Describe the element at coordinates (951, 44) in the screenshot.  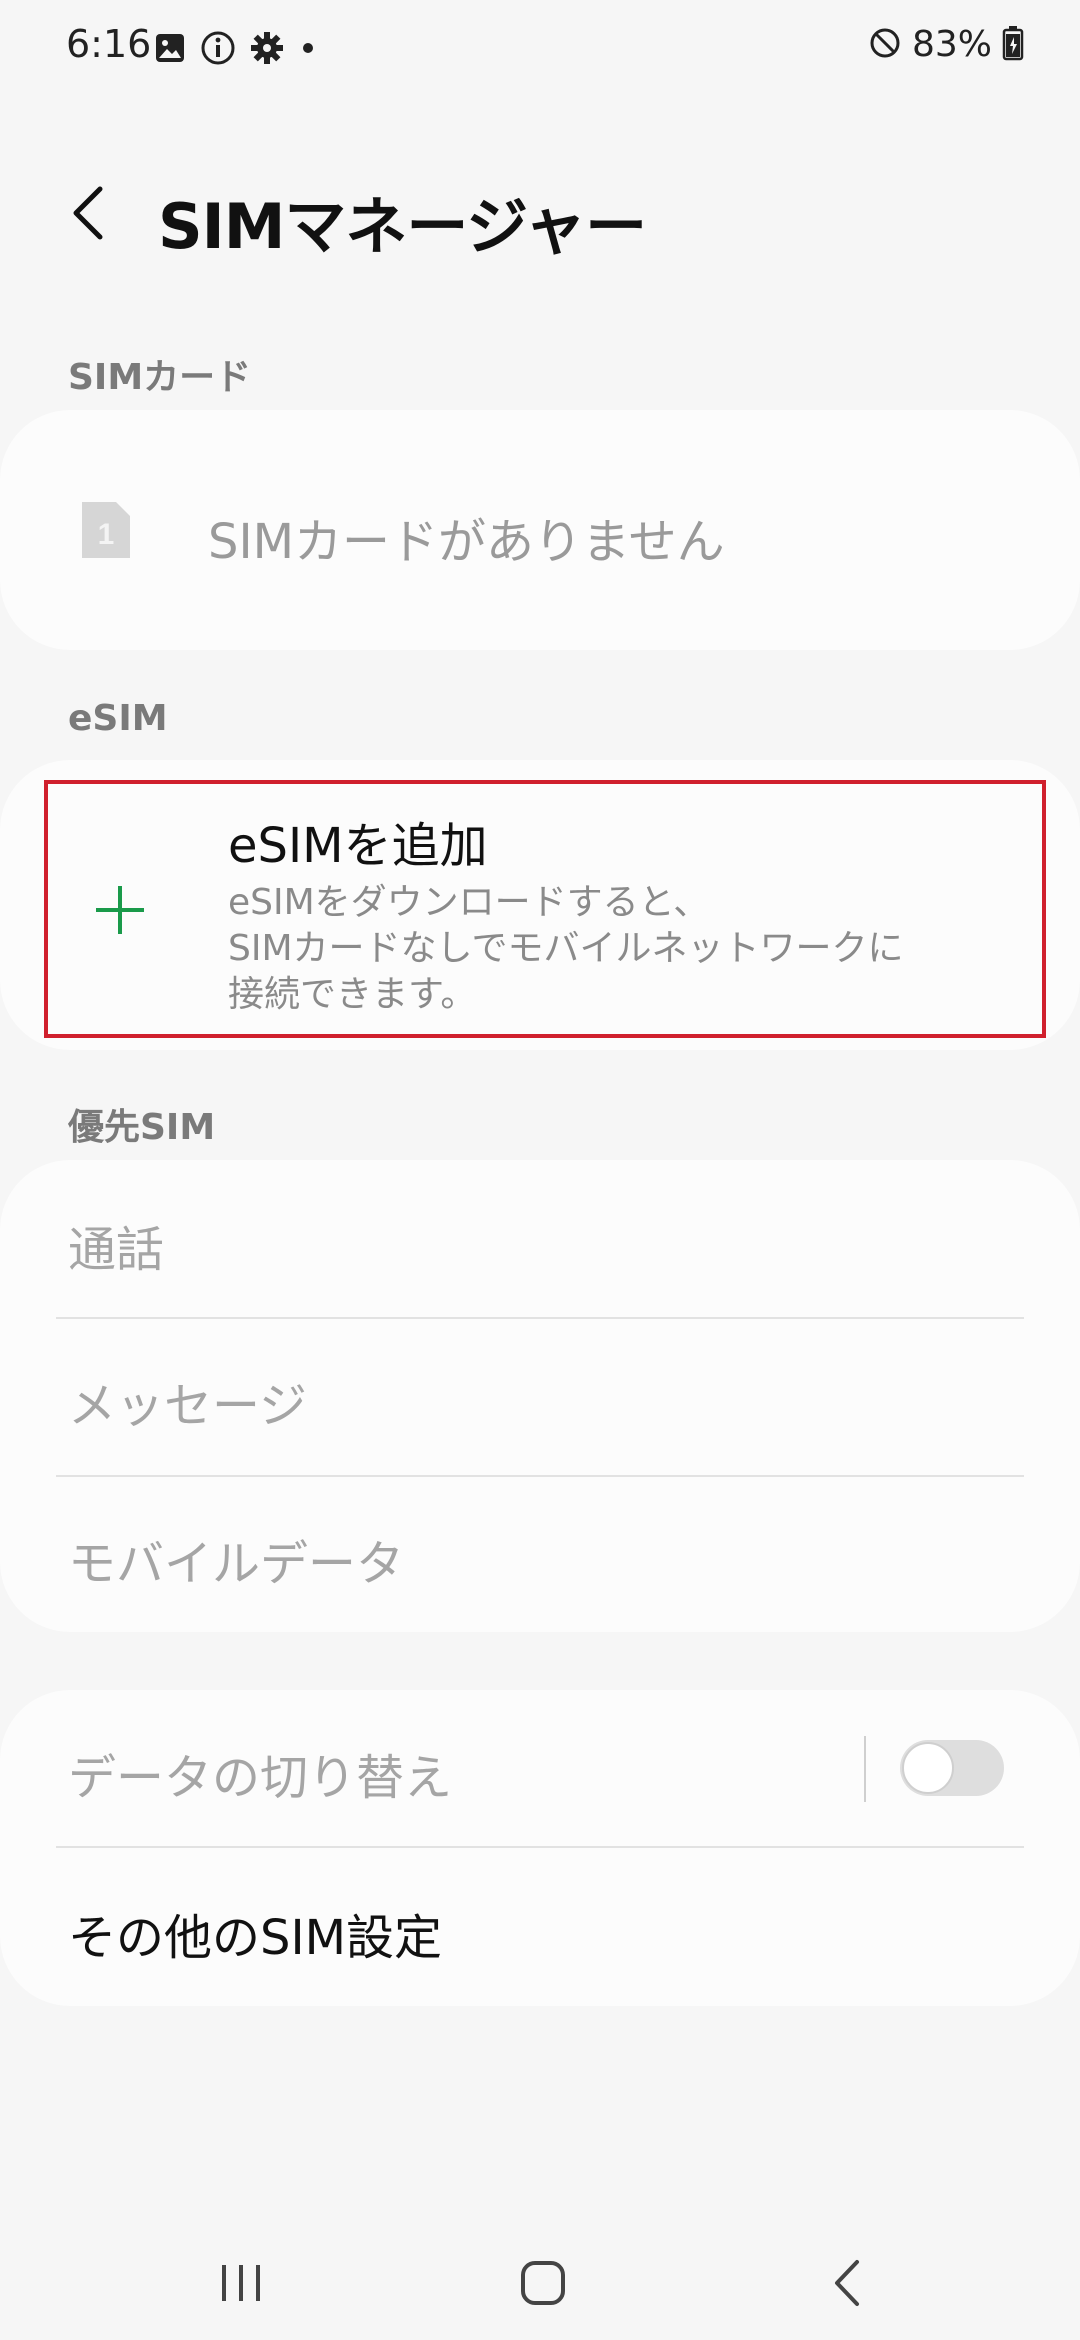
I see `battery-percentage: 83%` at that location.